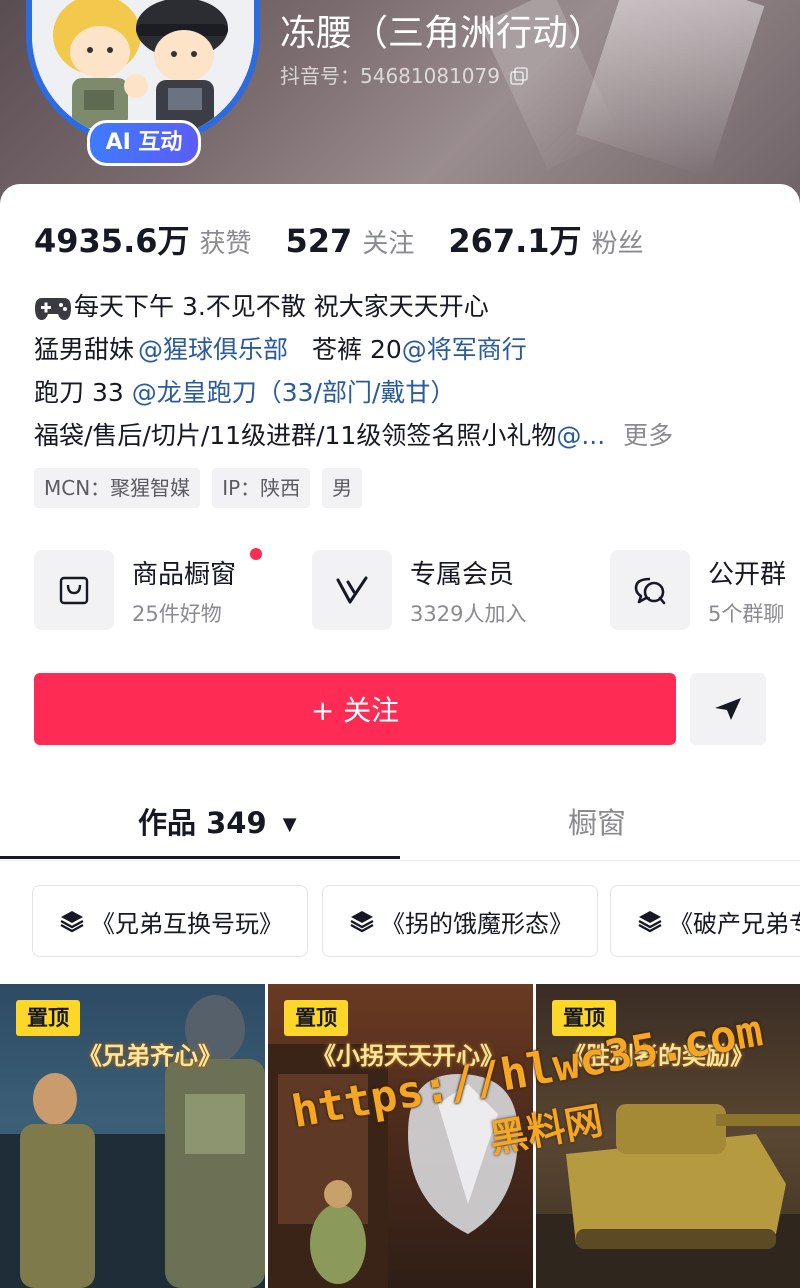  I want to click on bio-line-1: 每天下午 3.不见不散 祝大家天天开心, so click(281, 306).